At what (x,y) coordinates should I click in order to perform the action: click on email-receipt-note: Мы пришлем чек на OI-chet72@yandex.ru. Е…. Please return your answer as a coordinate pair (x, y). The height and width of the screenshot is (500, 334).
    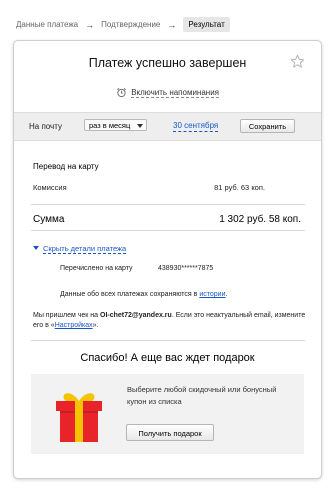
    Looking at the image, I should click on (170, 321).